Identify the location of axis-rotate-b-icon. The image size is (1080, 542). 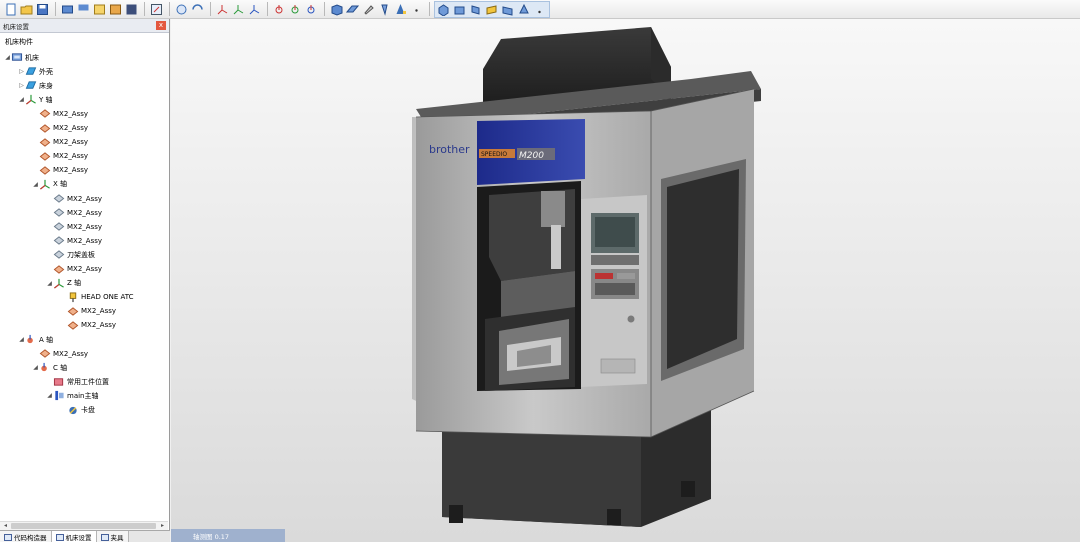
(295, 8).